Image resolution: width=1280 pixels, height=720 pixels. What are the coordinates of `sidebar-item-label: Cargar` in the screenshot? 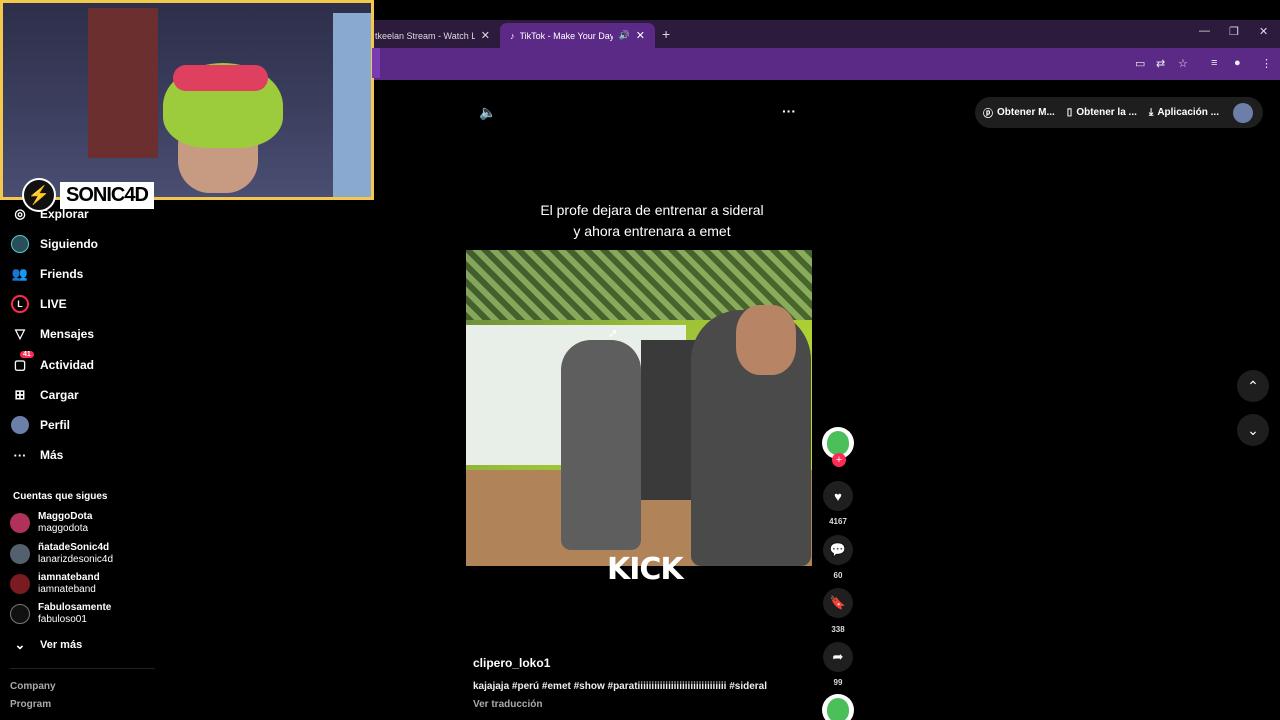 It's located at (59, 395).